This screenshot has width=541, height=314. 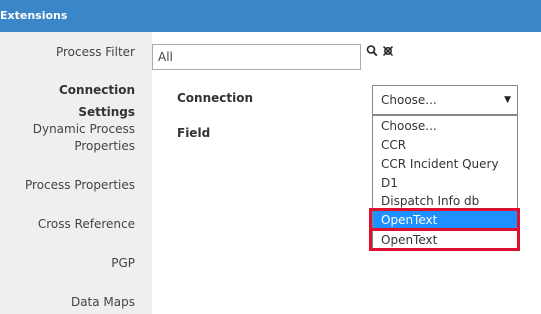 What do you see at coordinates (445, 100) in the screenshot?
I see `connection-select: Choose... ▼` at bounding box center [445, 100].